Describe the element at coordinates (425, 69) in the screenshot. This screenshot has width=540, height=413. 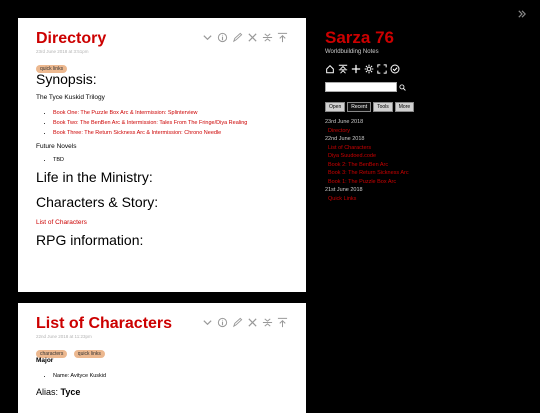
I see `page-controls` at that location.